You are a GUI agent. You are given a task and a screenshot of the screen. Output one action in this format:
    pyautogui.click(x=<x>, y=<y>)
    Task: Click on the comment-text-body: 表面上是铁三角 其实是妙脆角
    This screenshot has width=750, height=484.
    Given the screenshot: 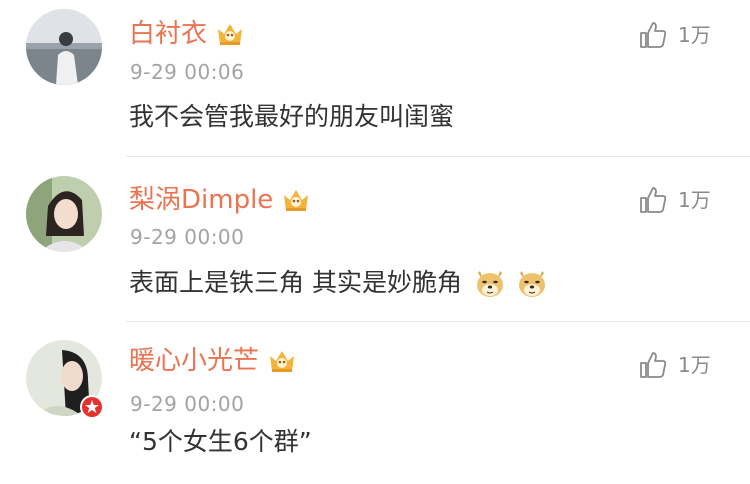 What is the action you would take?
    pyautogui.click(x=295, y=282)
    